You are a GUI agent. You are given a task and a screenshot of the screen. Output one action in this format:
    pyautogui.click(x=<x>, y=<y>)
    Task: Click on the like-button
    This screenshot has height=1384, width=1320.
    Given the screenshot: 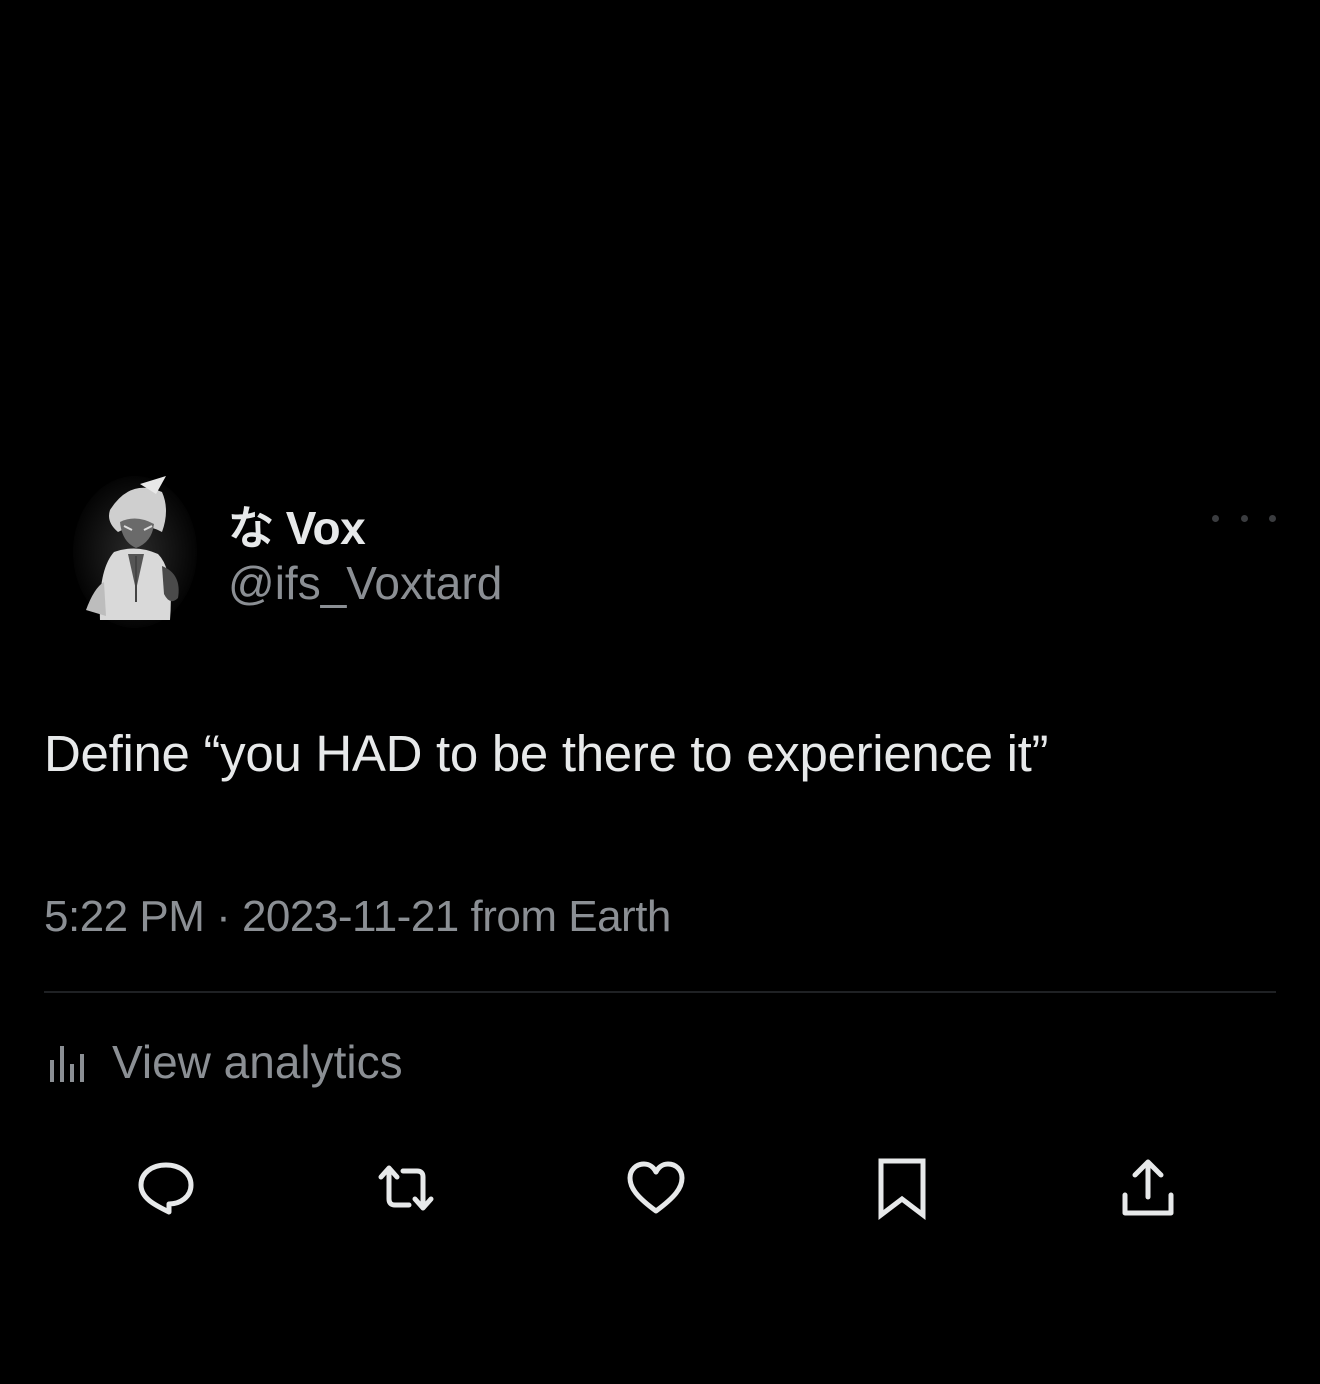 What is the action you would take?
    pyautogui.click(x=656, y=1188)
    